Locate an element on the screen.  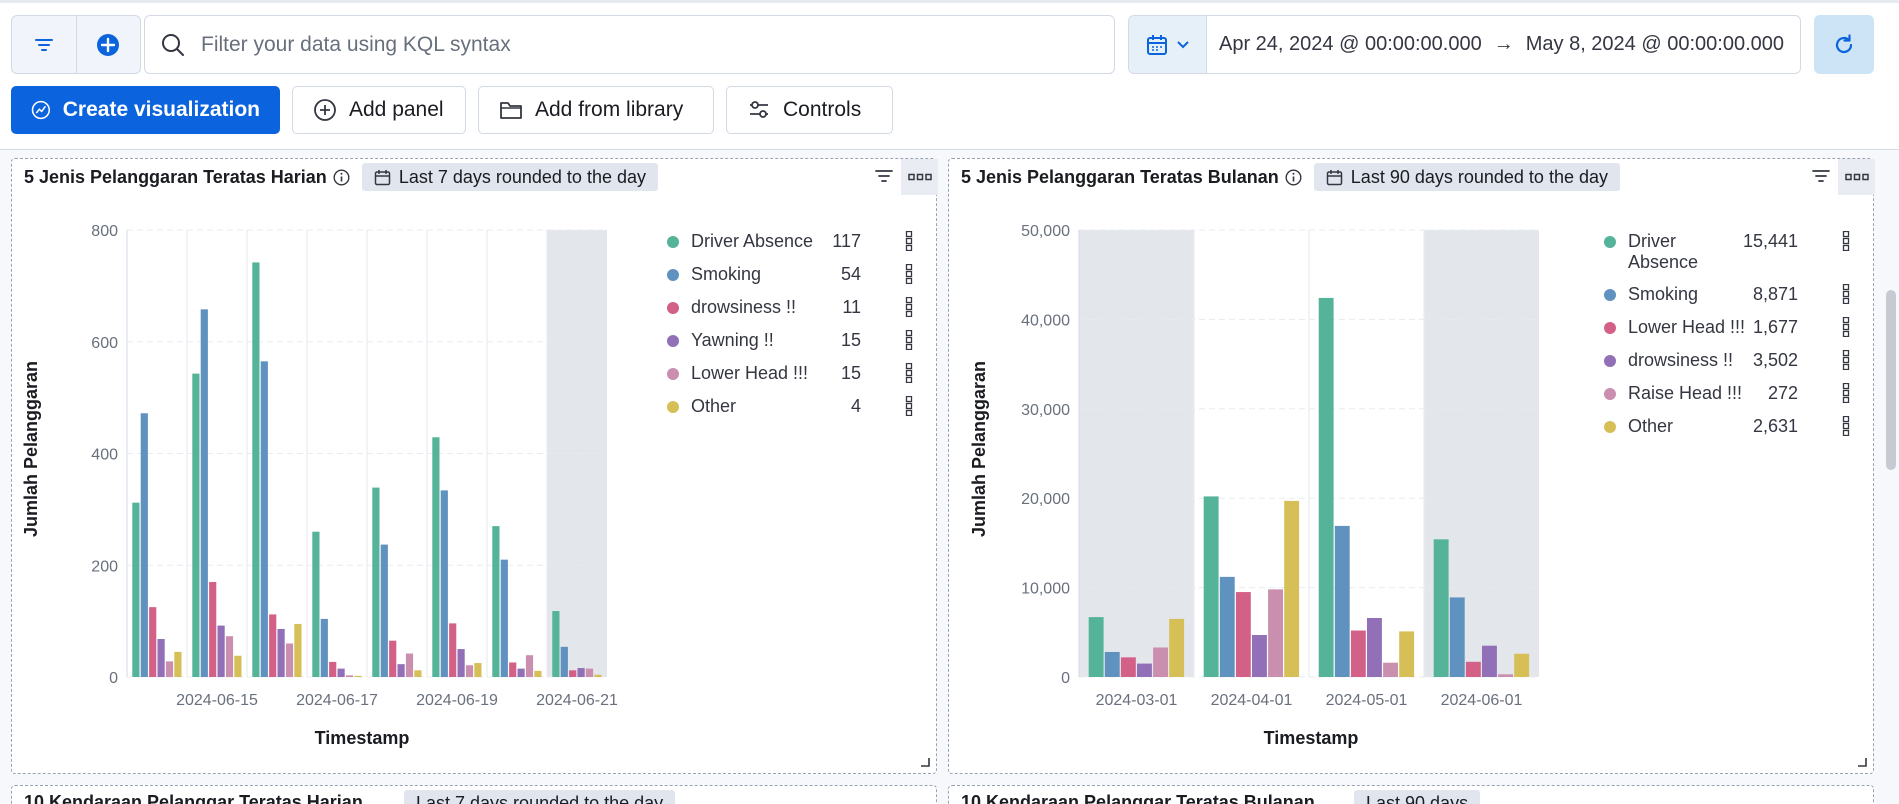
controls-button: Controls is located at coordinates (809, 110).